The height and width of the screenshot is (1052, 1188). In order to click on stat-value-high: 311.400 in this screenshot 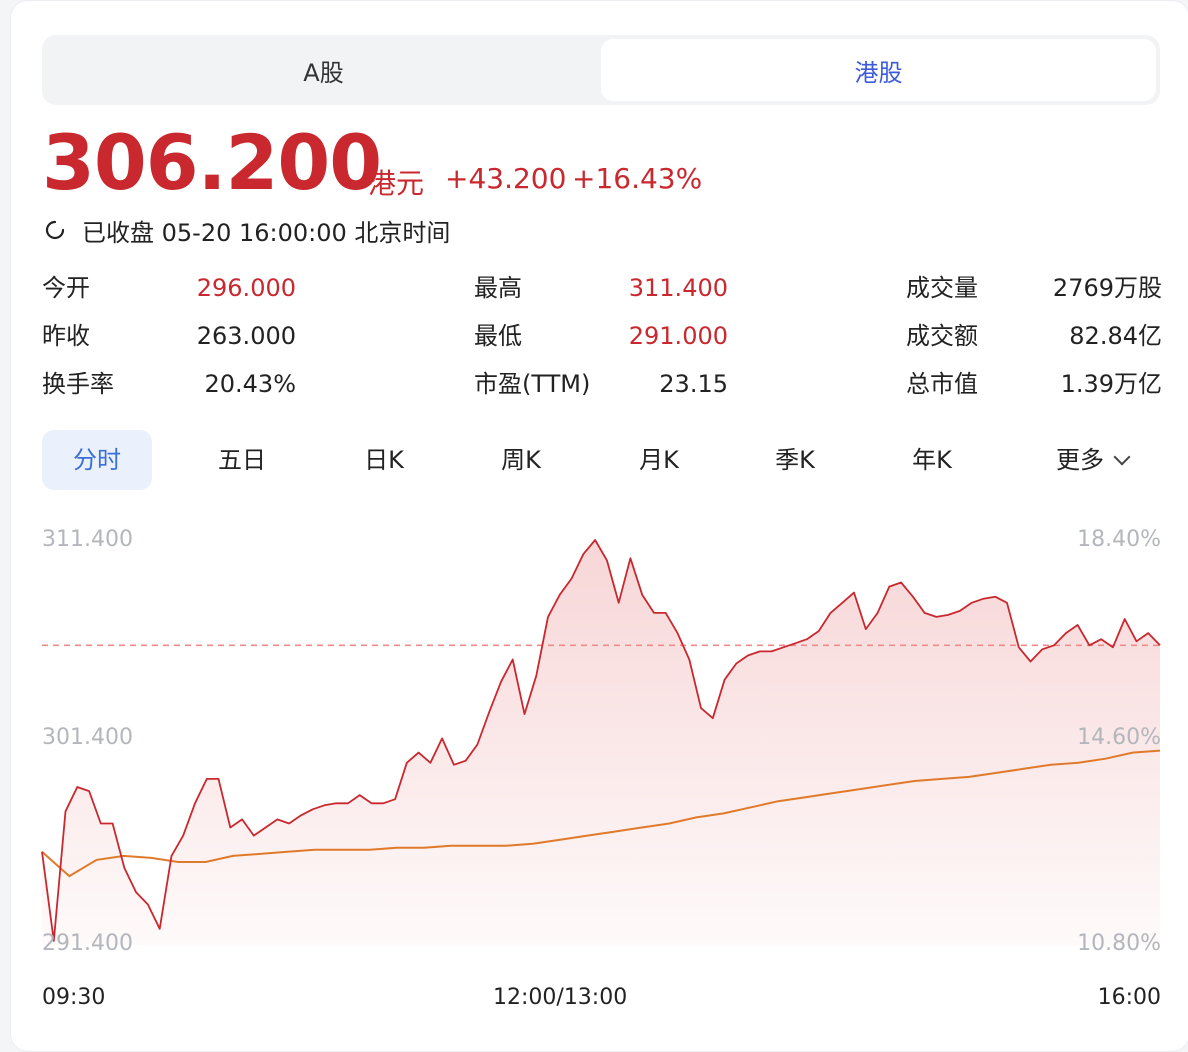, I will do `click(678, 288)`.